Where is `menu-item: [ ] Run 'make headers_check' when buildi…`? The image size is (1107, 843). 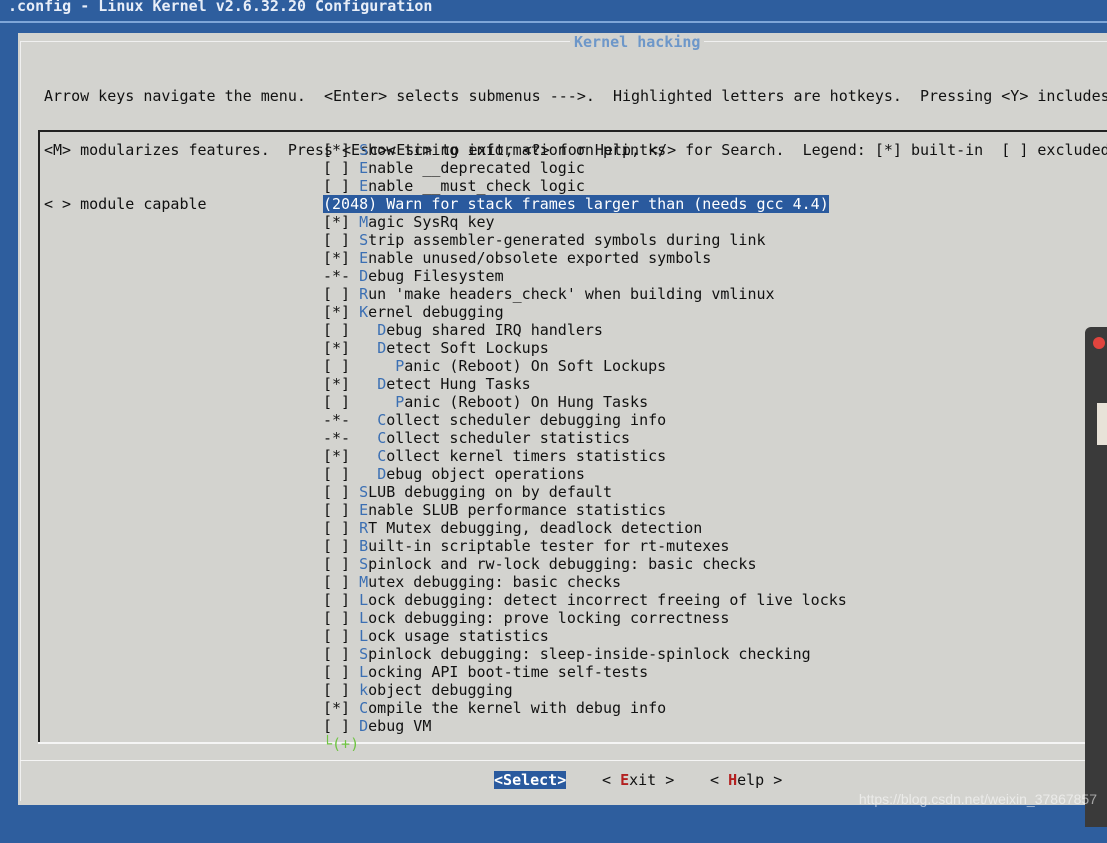 menu-item: [ ] Run 'make headers_check' when buildi… is located at coordinates (585, 294).